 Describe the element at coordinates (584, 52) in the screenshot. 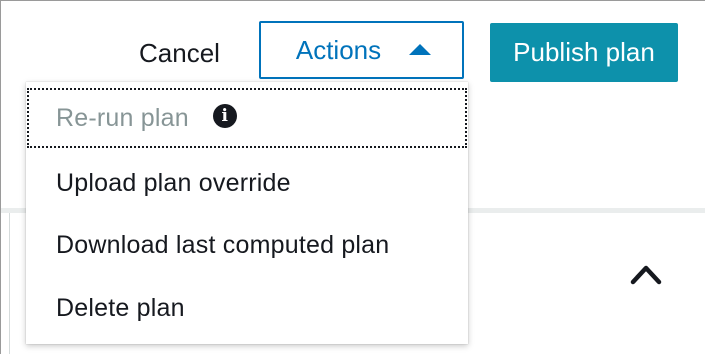

I see `publish-plan-button: Publish plan` at that location.